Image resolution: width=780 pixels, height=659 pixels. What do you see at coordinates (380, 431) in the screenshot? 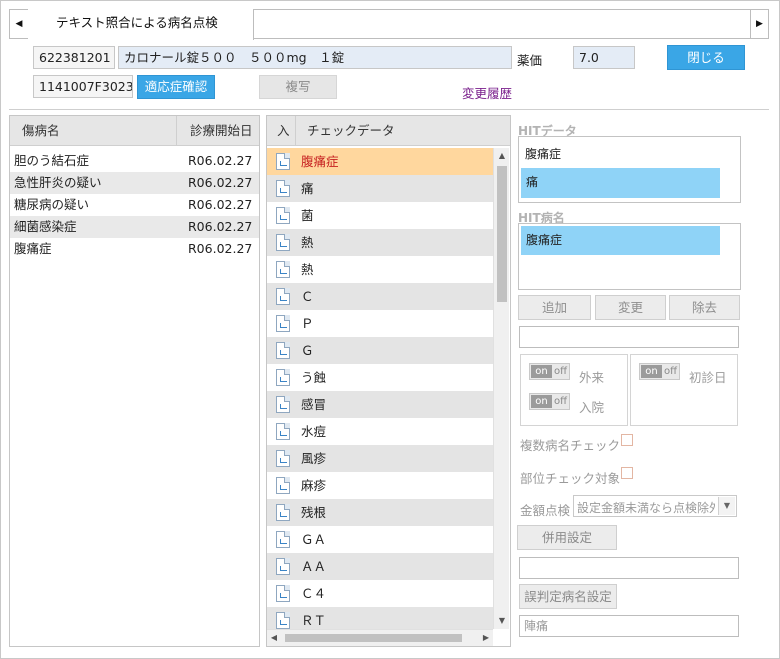
I see `list-item: 水痘` at bounding box center [380, 431].